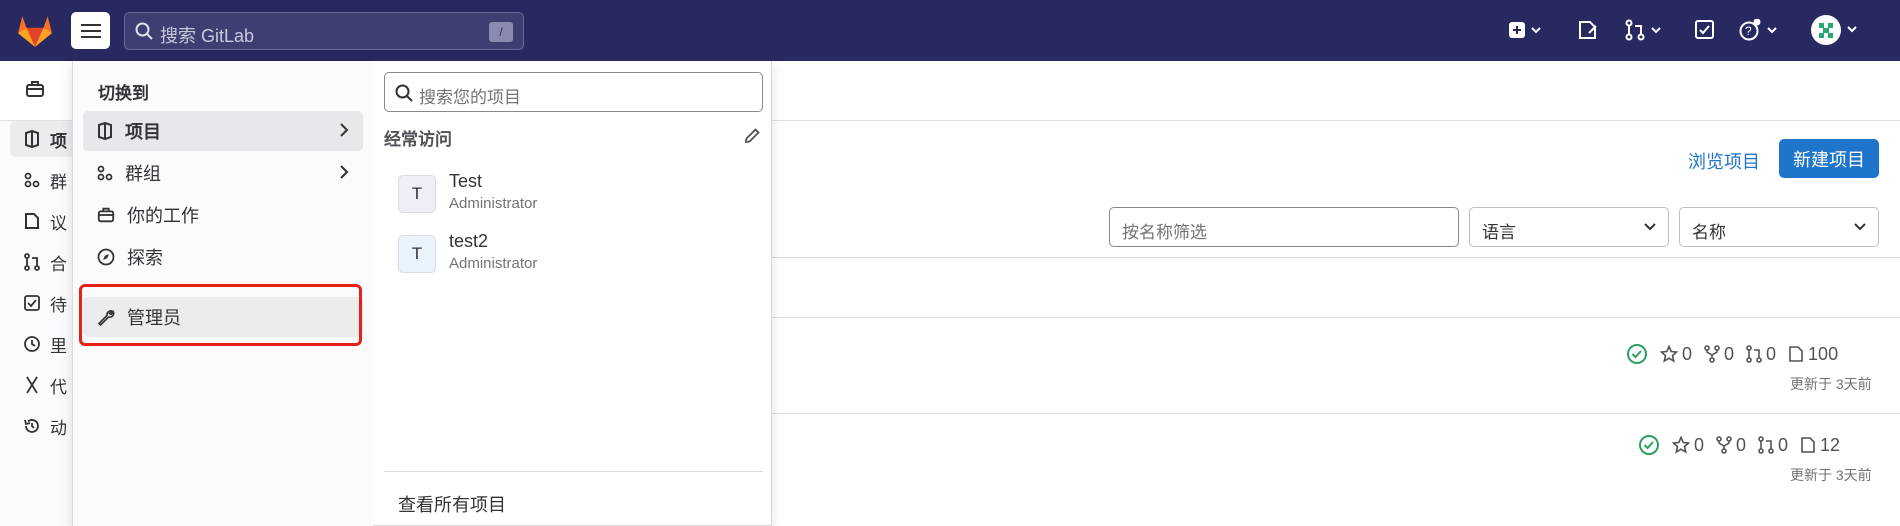 The width and height of the screenshot is (1900, 526). Describe the element at coordinates (223, 257) in the screenshot. I see `menu-item-explore: 探索` at that location.